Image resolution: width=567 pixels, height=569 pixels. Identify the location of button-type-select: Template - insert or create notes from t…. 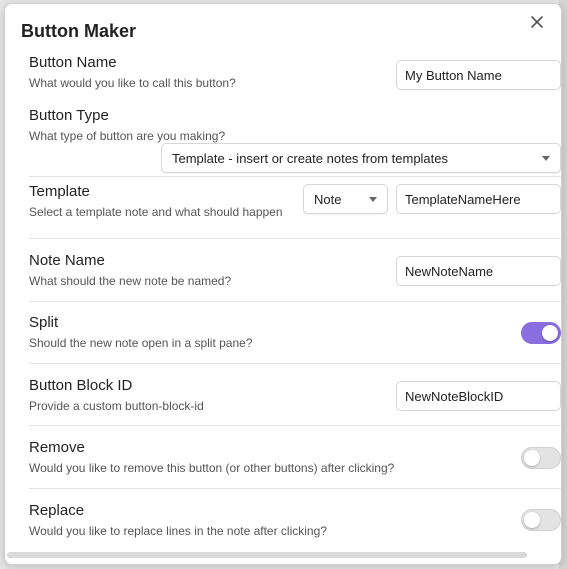
(361, 158).